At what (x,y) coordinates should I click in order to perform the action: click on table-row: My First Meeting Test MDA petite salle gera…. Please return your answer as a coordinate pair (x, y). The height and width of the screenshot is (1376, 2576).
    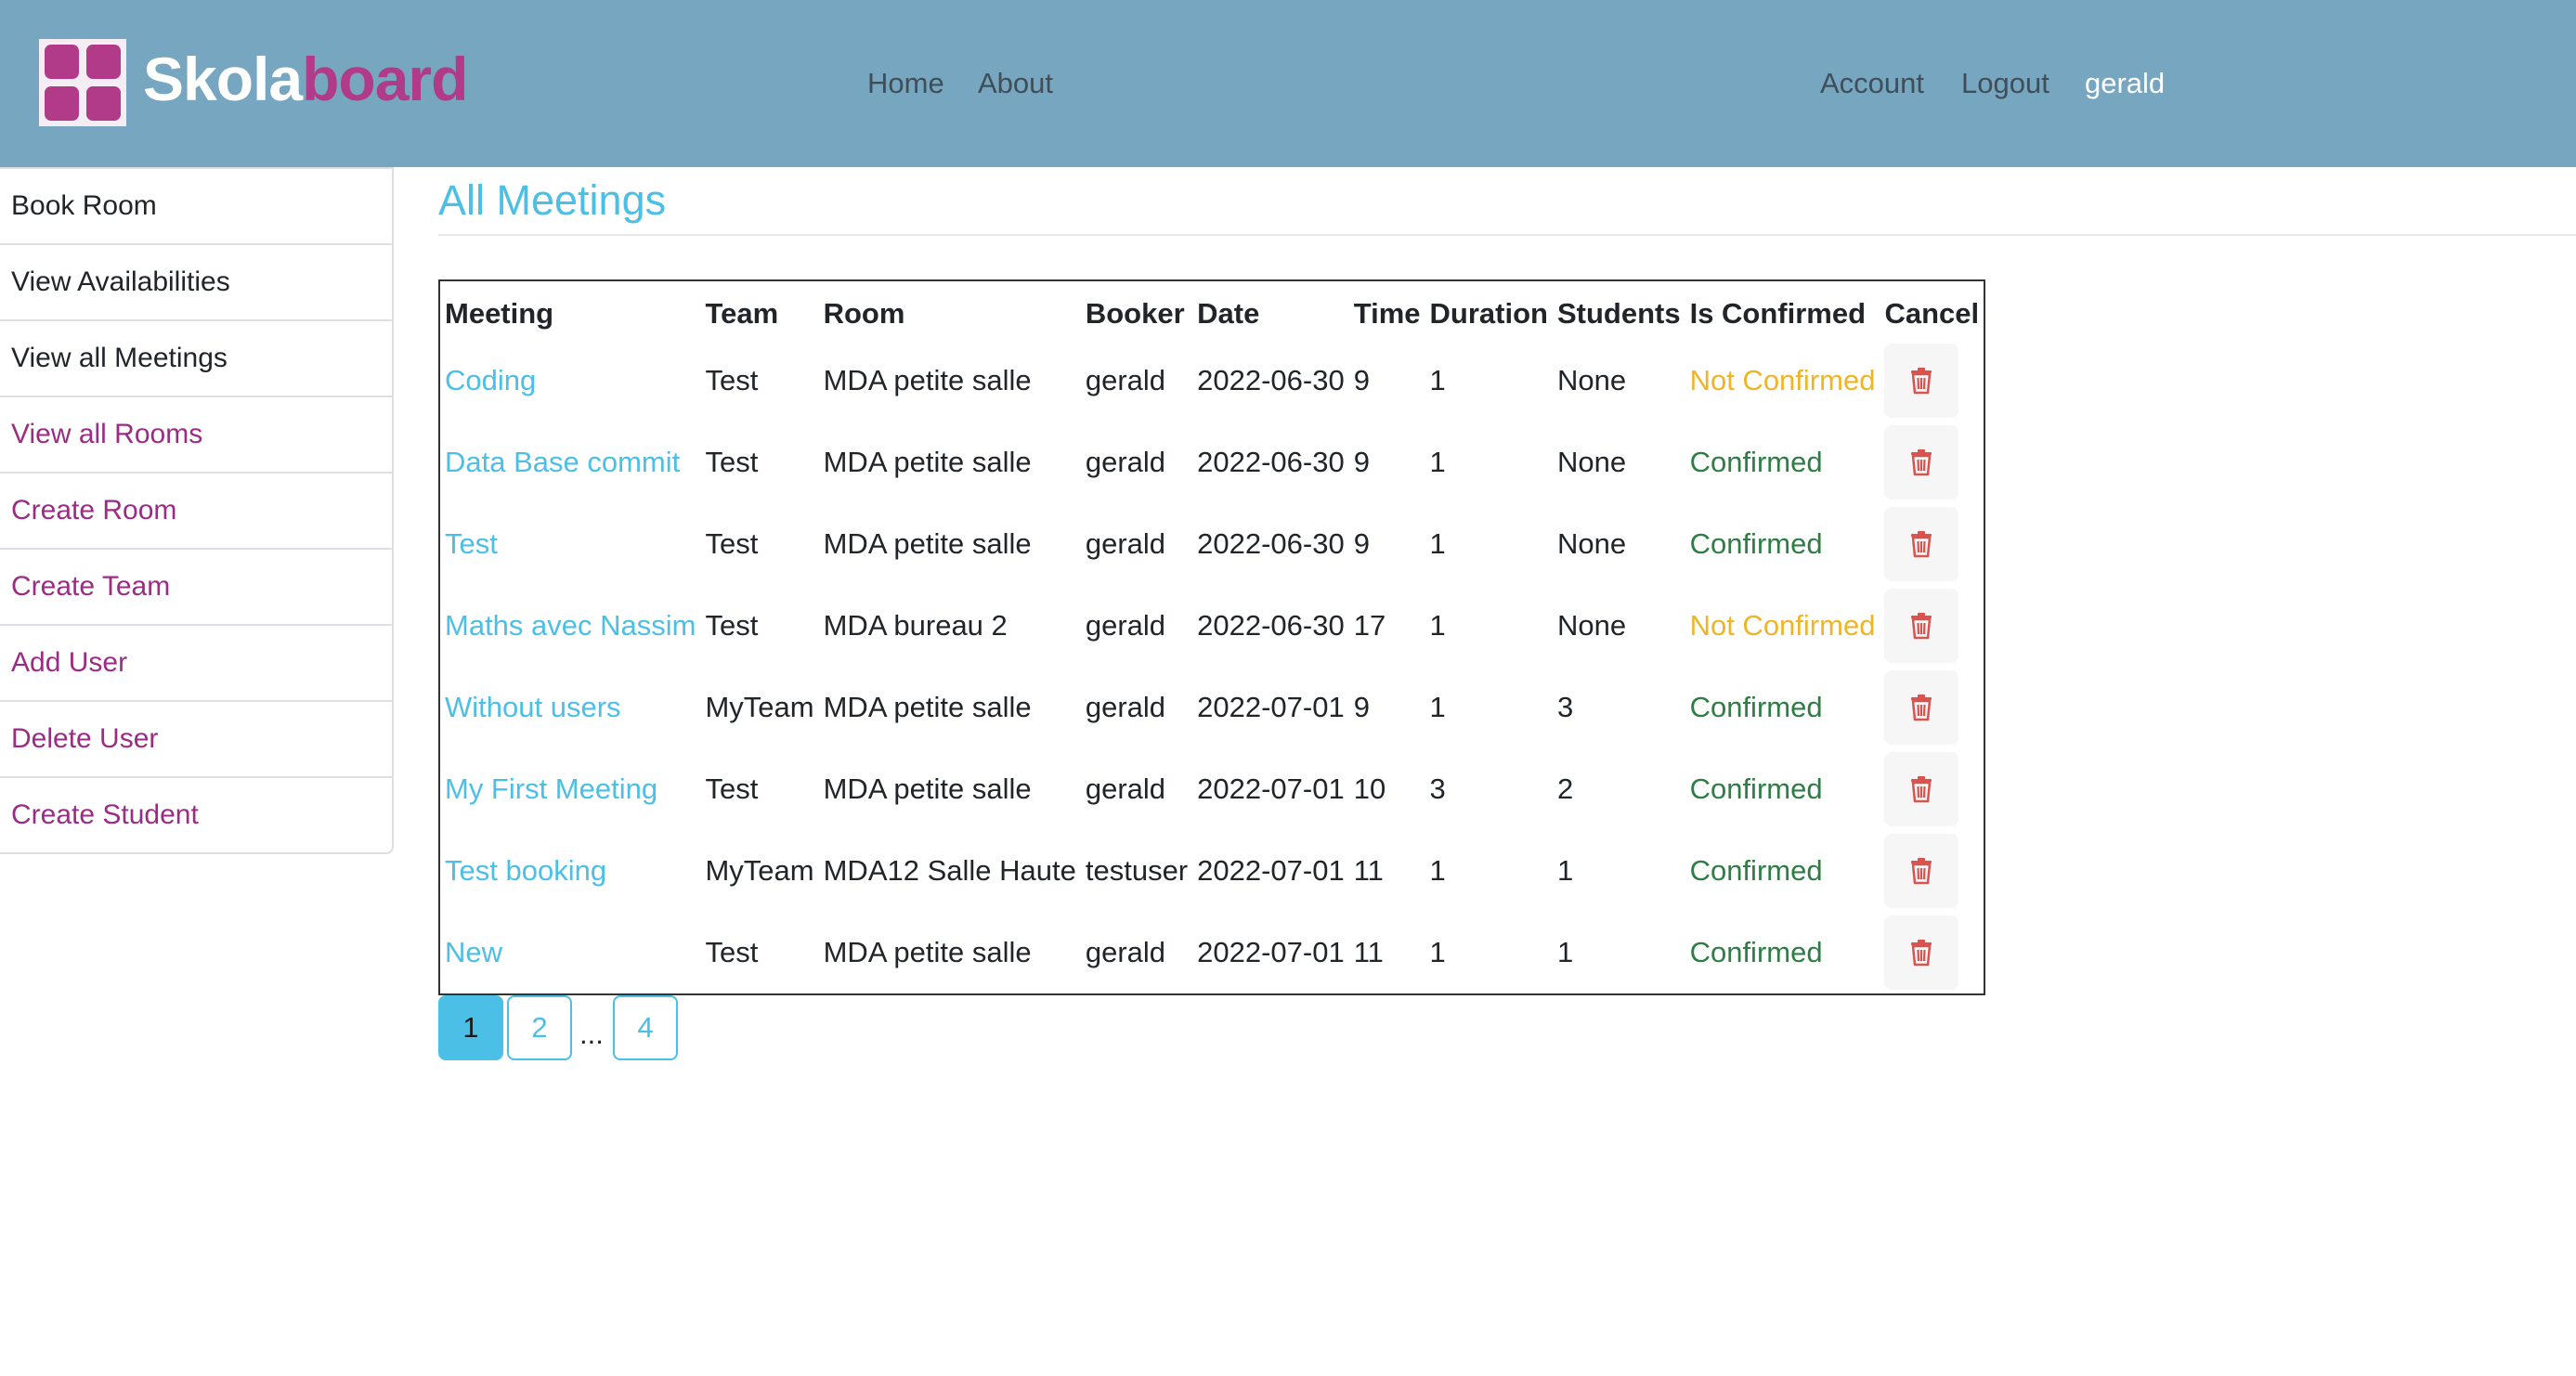
    Looking at the image, I should click on (1211, 789).